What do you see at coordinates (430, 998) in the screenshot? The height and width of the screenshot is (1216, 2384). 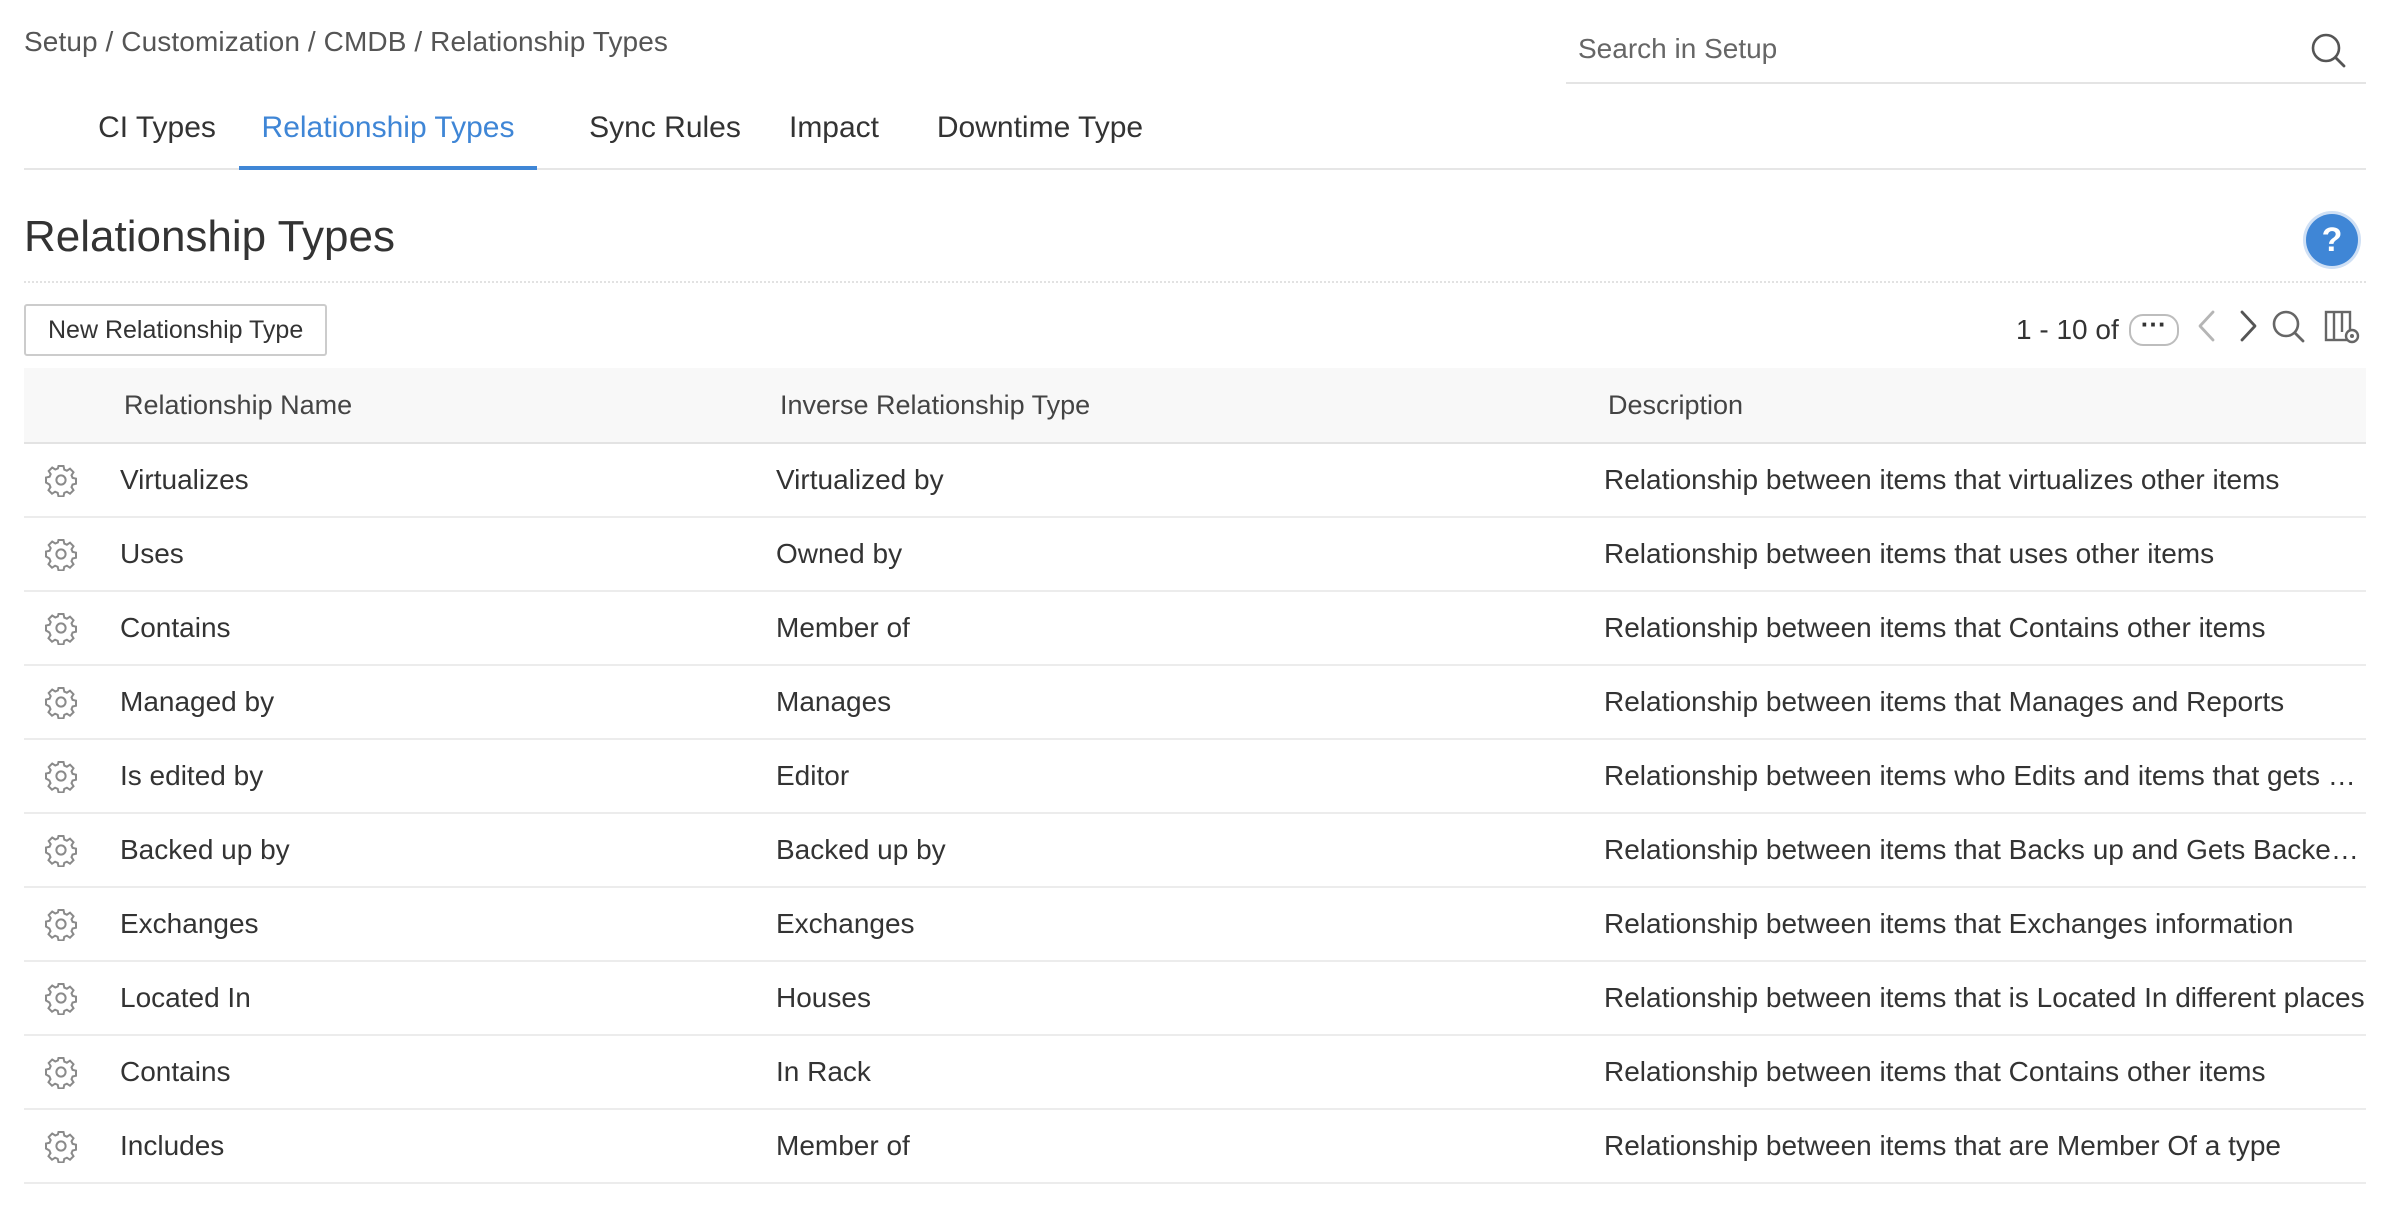 I see `relationship-name-cell: Located In` at bounding box center [430, 998].